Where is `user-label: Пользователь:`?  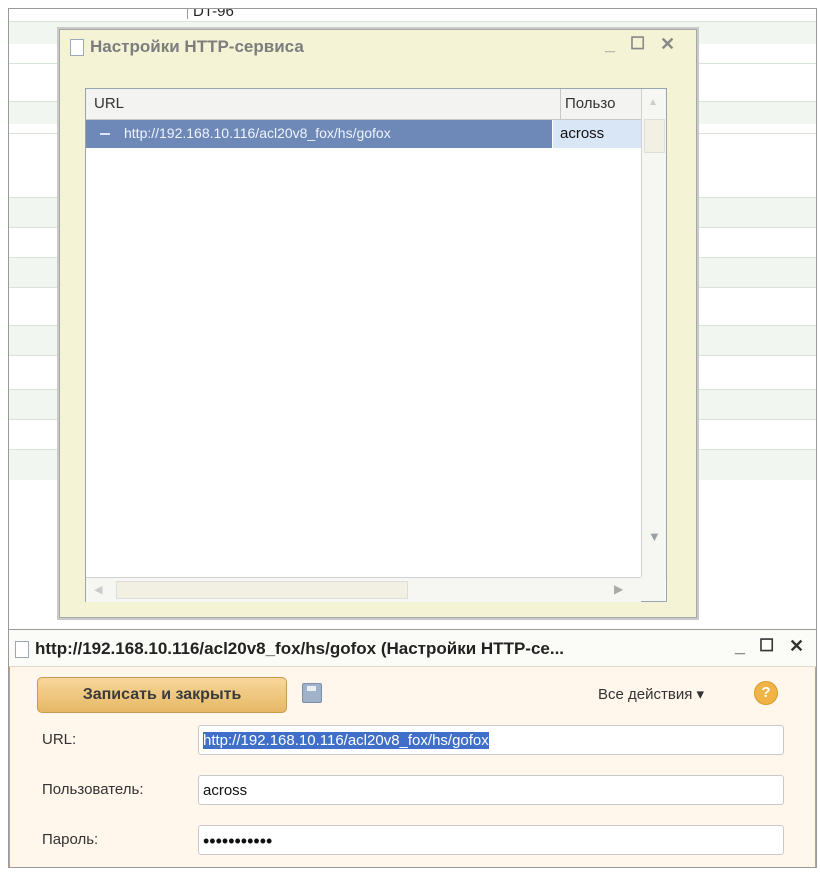
user-label: Пользователь: is located at coordinates (93, 789).